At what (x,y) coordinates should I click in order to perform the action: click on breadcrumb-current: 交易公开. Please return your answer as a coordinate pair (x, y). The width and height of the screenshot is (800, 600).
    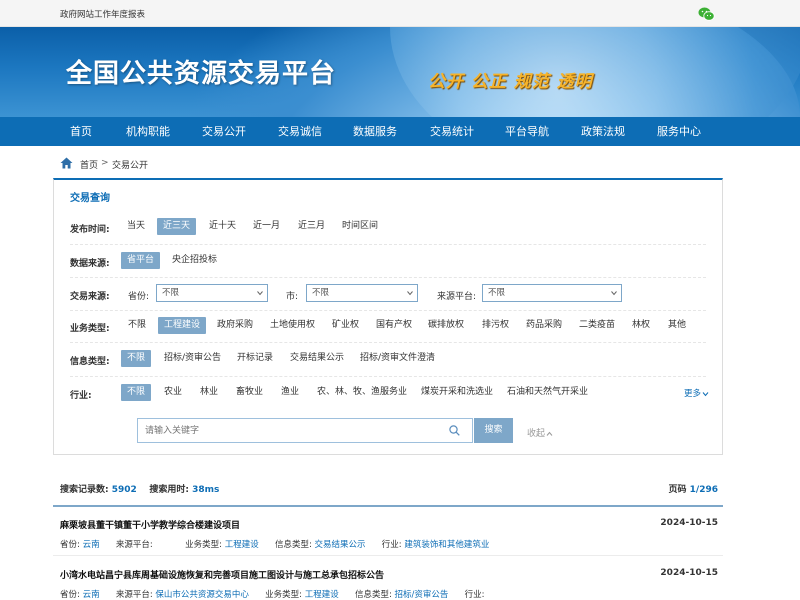
    Looking at the image, I should click on (130, 166).